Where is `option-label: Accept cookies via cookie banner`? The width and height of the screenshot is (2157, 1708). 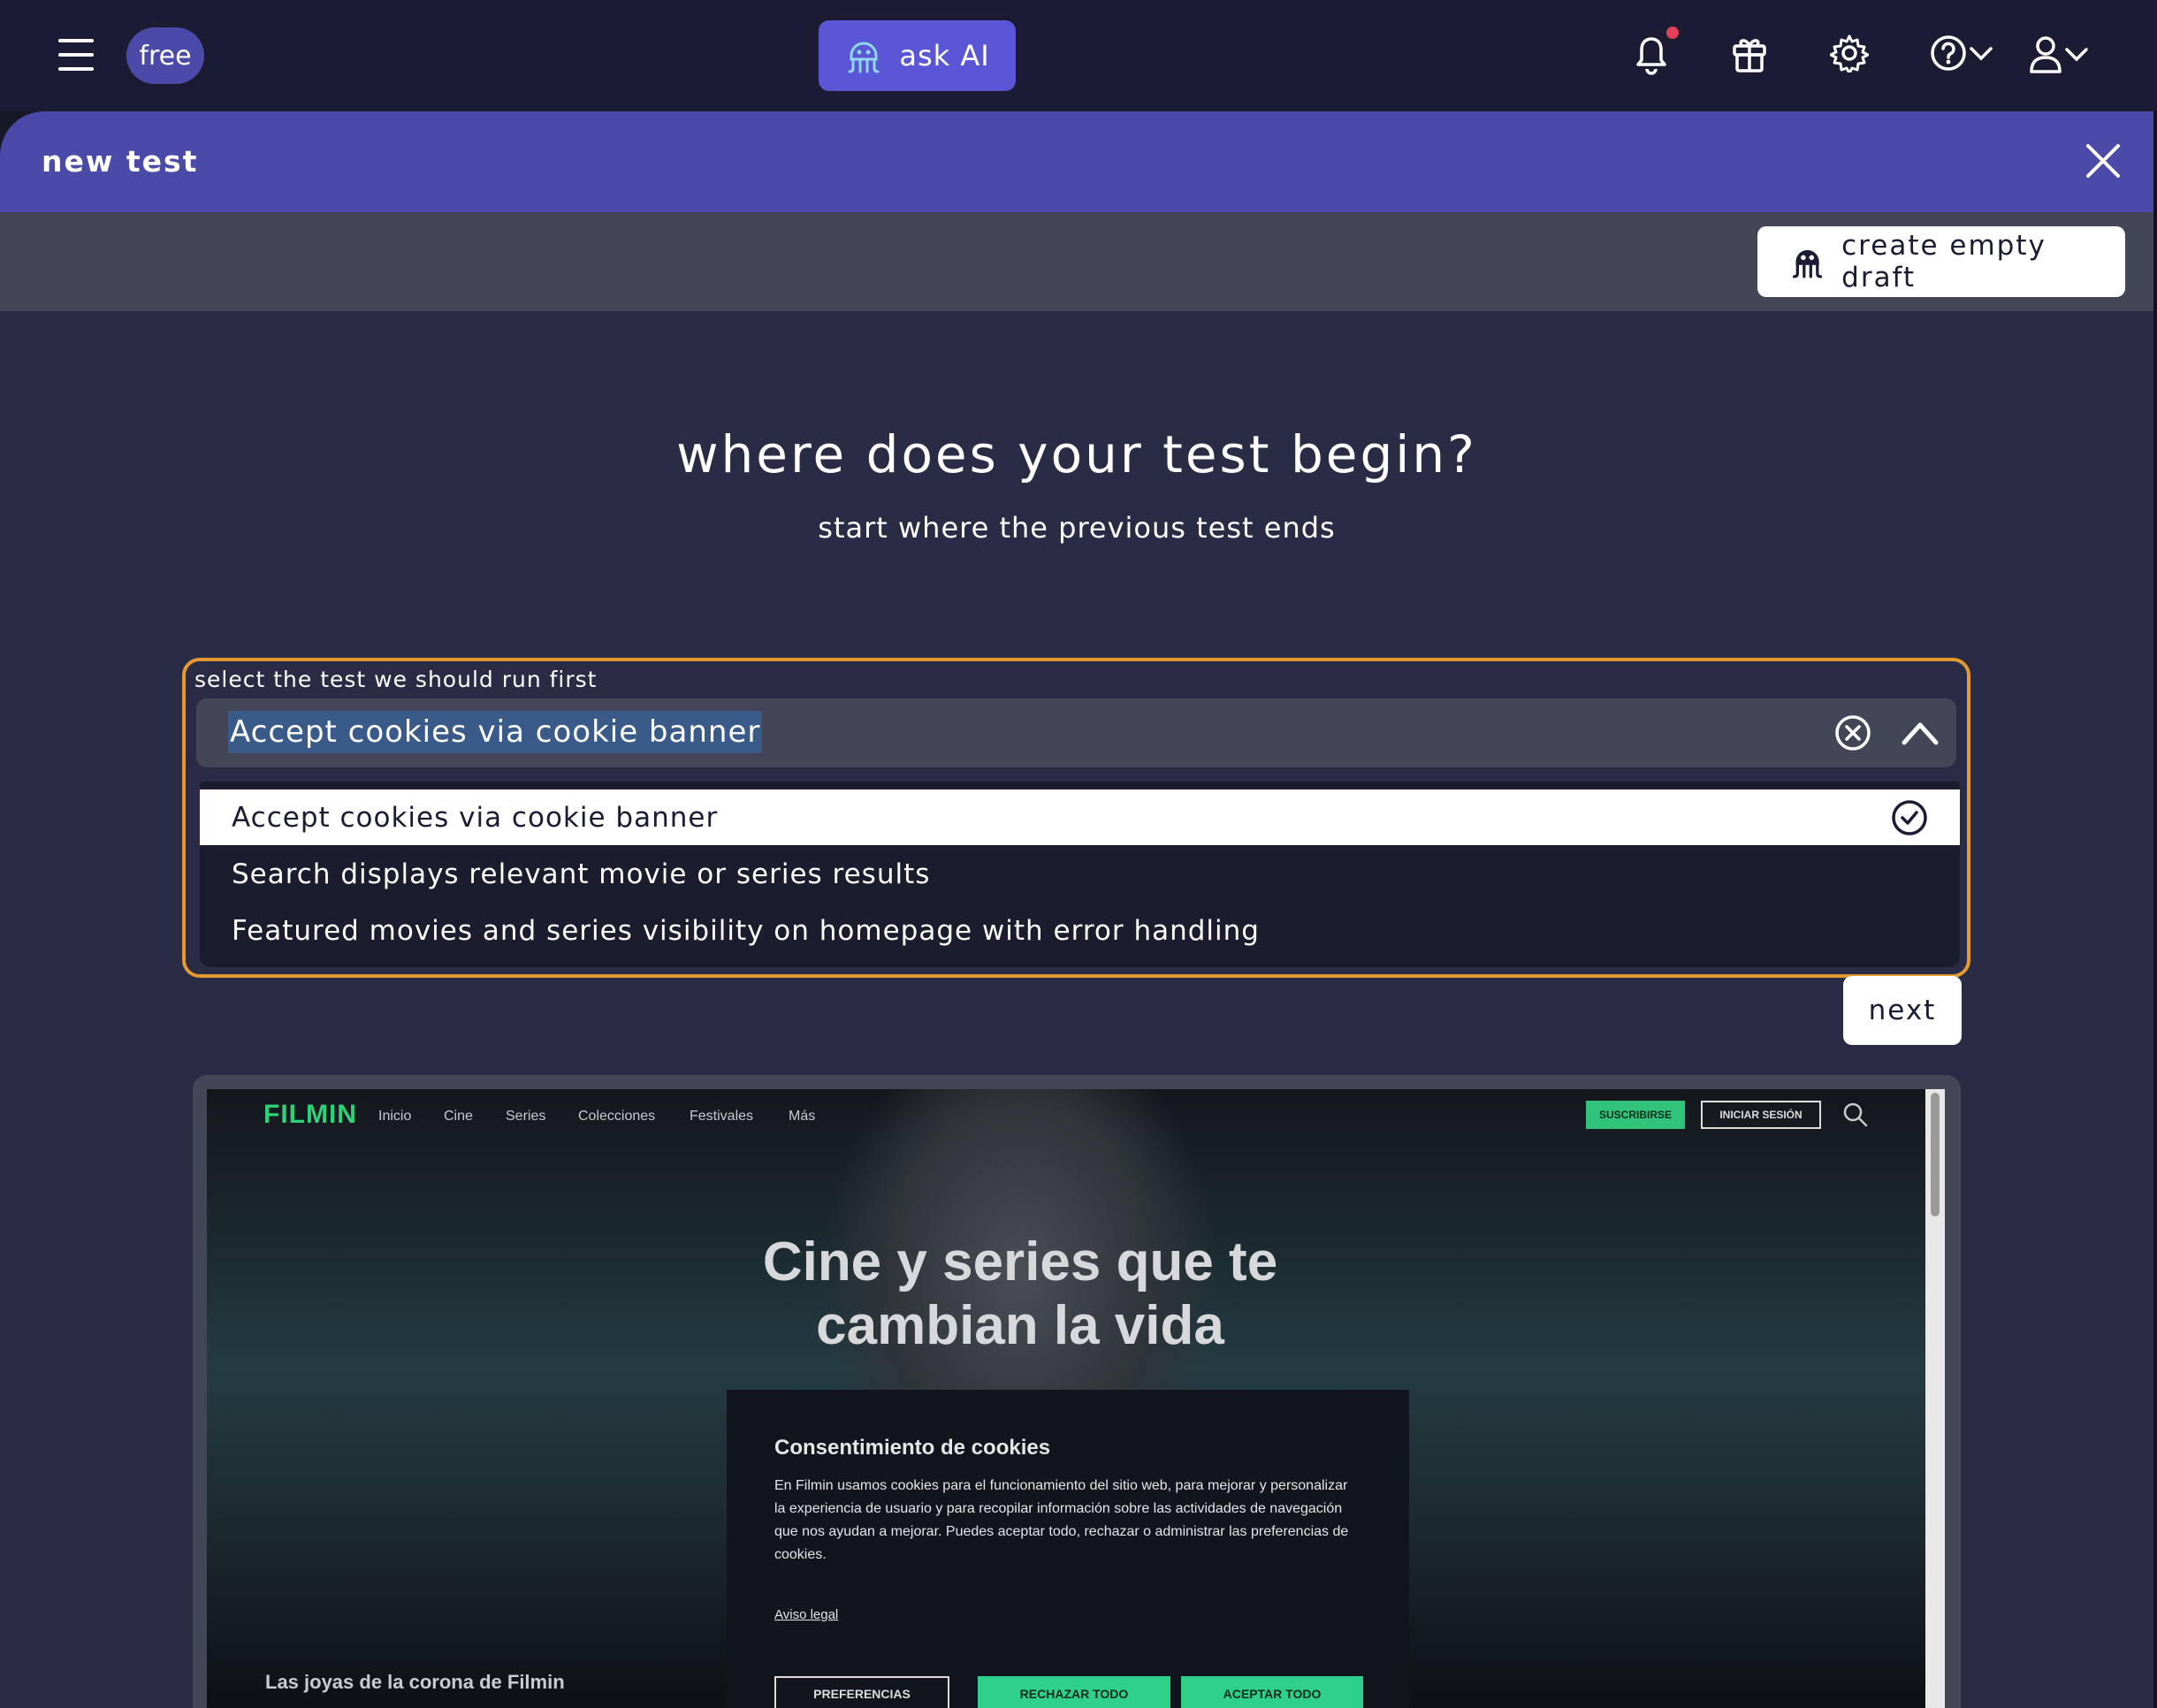
option-label: Accept cookies via cookie banner is located at coordinates (475, 817).